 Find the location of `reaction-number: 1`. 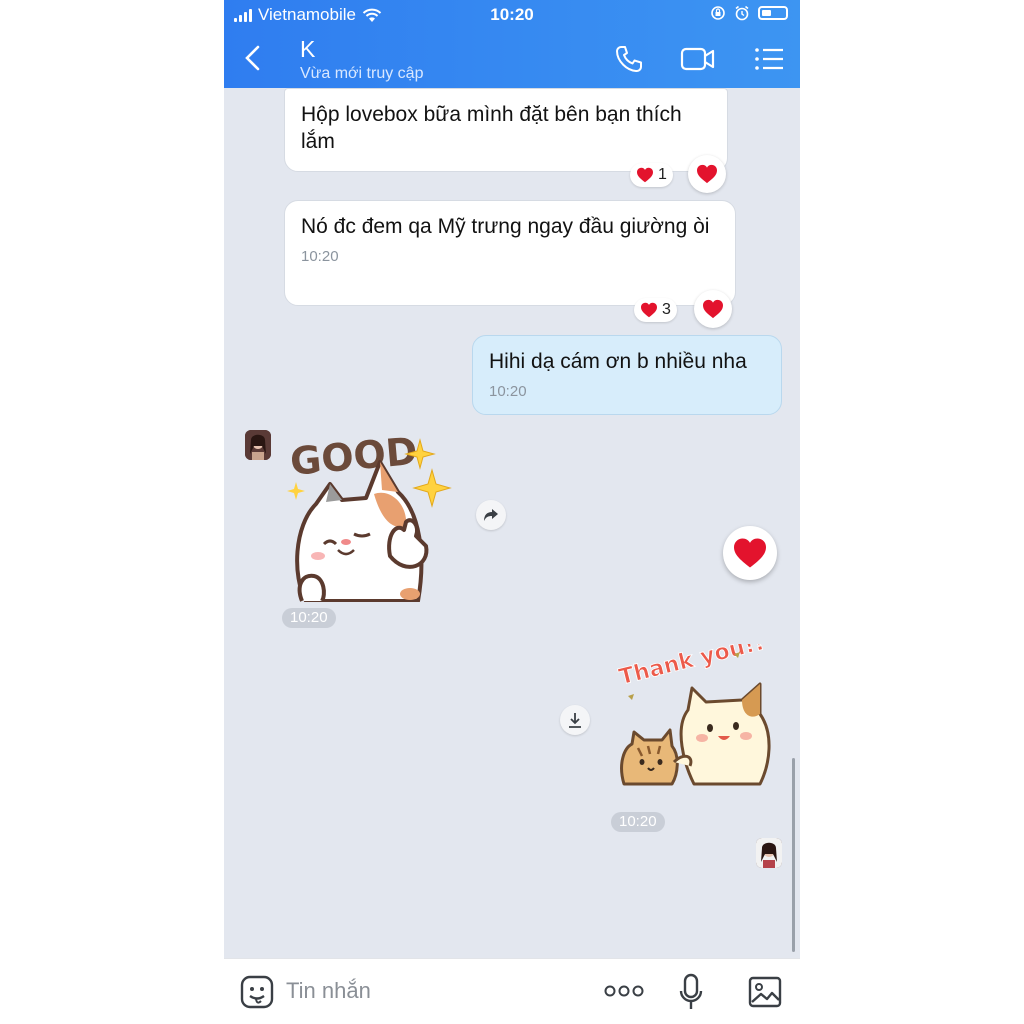

reaction-number: 1 is located at coordinates (662, 174).